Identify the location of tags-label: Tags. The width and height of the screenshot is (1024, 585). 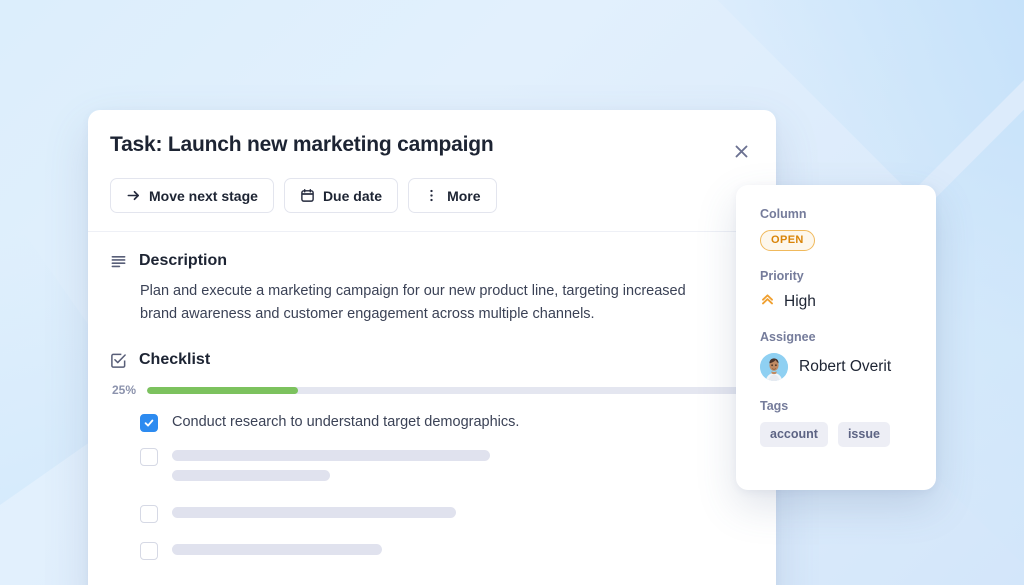
(774, 406).